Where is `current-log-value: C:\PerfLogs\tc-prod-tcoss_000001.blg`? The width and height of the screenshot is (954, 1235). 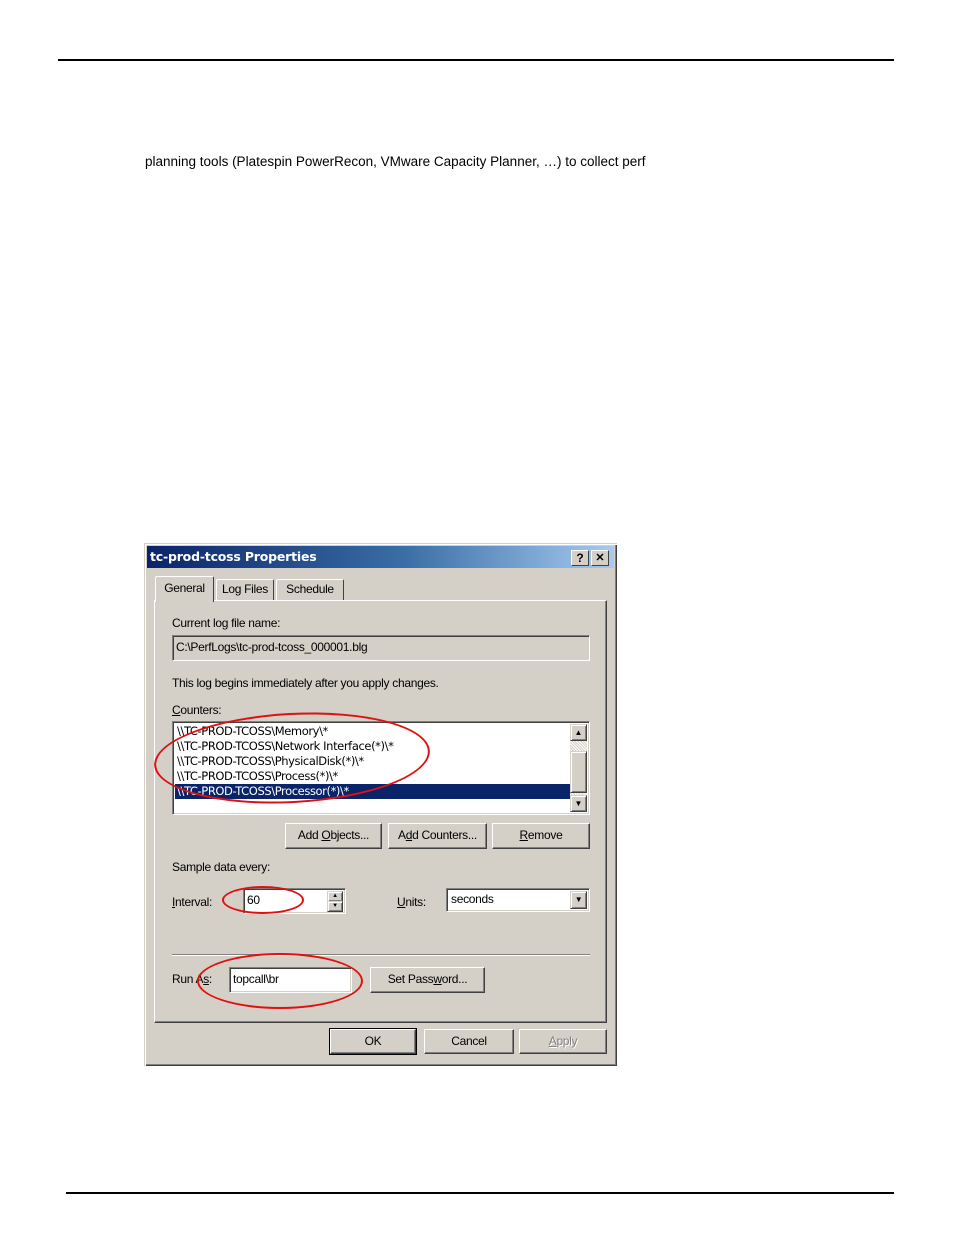 current-log-value: C:\PerfLogs\tc-prod-tcoss_000001.blg is located at coordinates (272, 647).